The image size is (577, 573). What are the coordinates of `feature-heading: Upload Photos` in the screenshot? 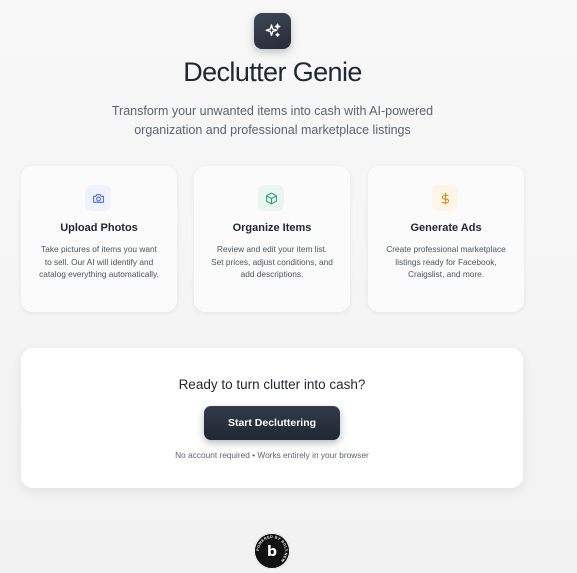 It's located at (99, 228).